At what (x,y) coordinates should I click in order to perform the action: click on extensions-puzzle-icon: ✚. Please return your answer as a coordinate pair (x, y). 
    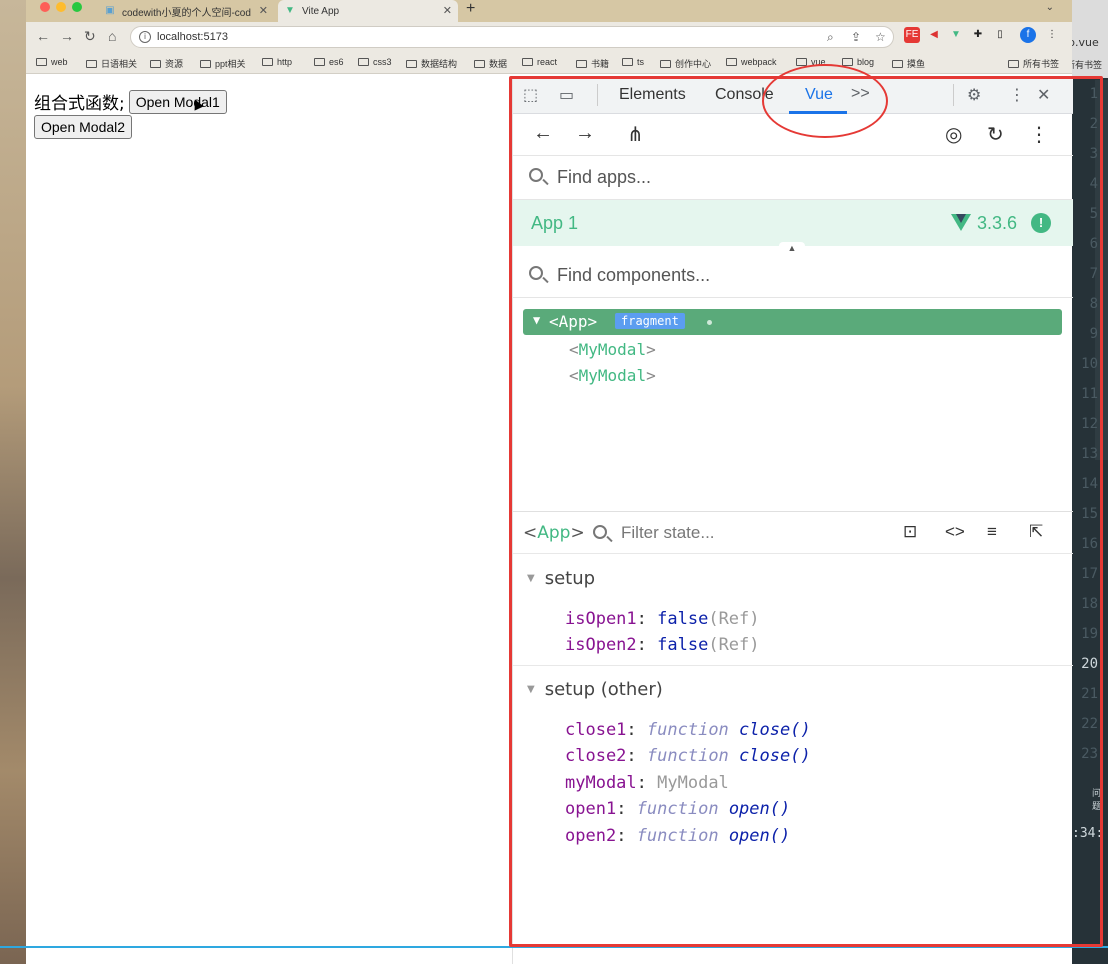
    Looking at the image, I should click on (978, 35).